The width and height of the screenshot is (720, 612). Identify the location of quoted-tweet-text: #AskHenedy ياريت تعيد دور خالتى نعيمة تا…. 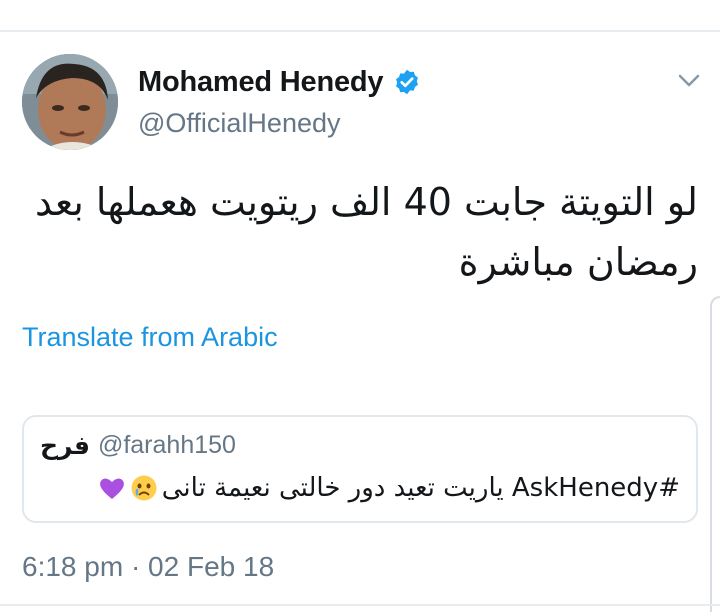
(420, 488).